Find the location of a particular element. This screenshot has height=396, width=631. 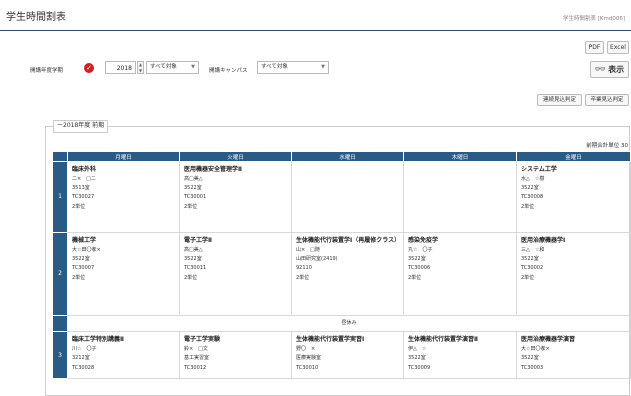

timetable-header-row: 月曜日 火曜日 水曜日 木曜日 金曜日 is located at coordinates (341, 156).